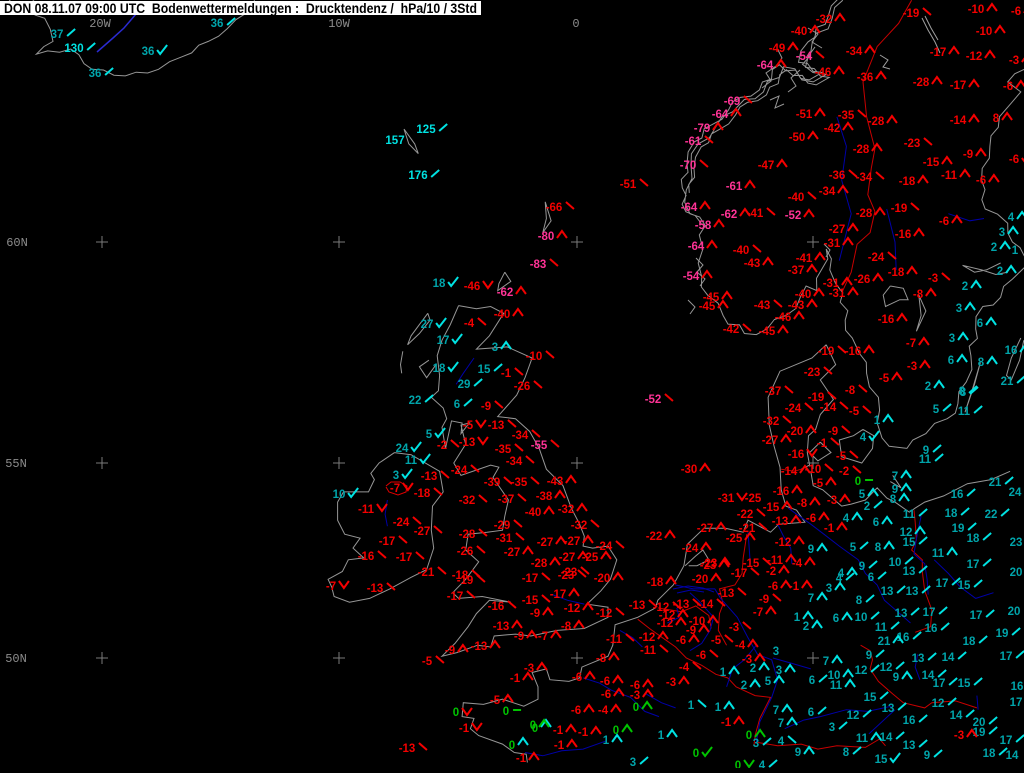 Image resolution: width=1024 pixels, height=773 pixels. I want to click on svg-text: -37, so click(506, 500).